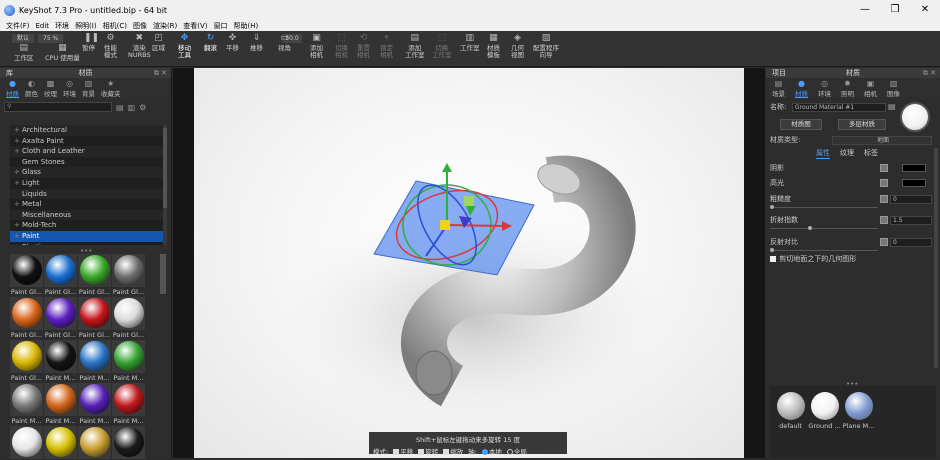 Image resolution: width=940 pixels, height=460 pixels. I want to click on tree-item: +Plastic, so click(88, 243).